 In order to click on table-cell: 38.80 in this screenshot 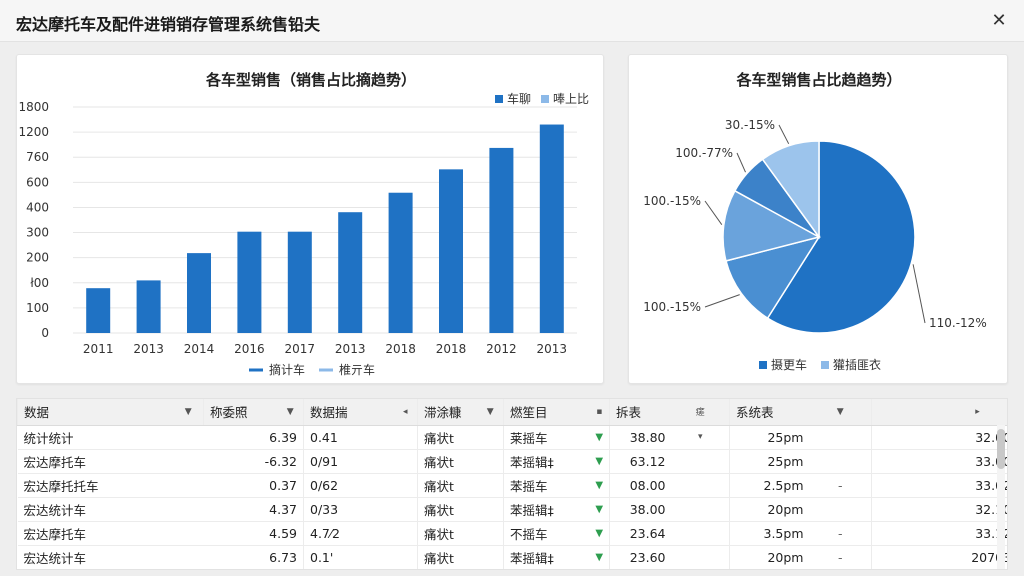, I will do `click(640, 437)`.